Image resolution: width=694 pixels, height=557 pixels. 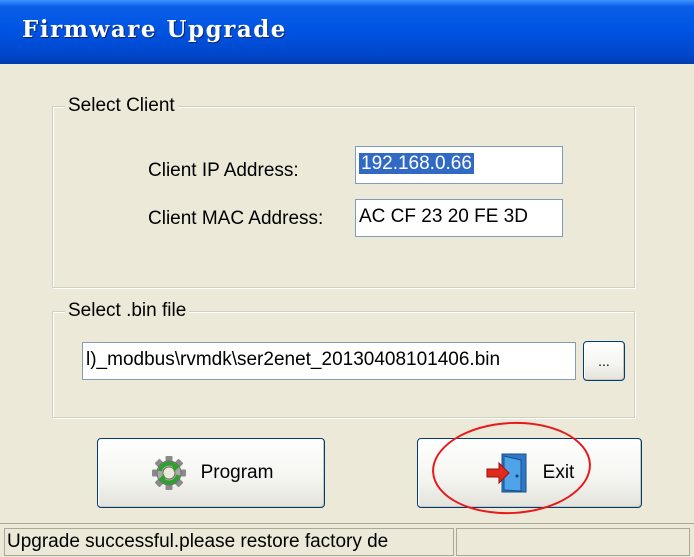 What do you see at coordinates (416, 163) in the screenshot?
I see `client-ip-value: 192.168.0.66` at bounding box center [416, 163].